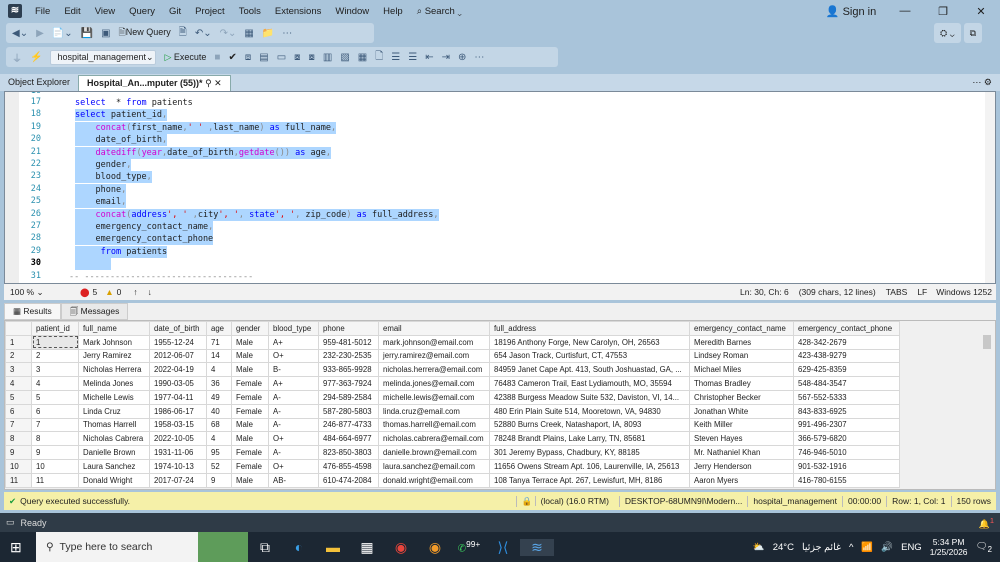 This screenshot has width=1000, height=562. What do you see at coordinates (121, 115) in the screenshot?
I see `code-line: select patient_id,` at bounding box center [121, 115].